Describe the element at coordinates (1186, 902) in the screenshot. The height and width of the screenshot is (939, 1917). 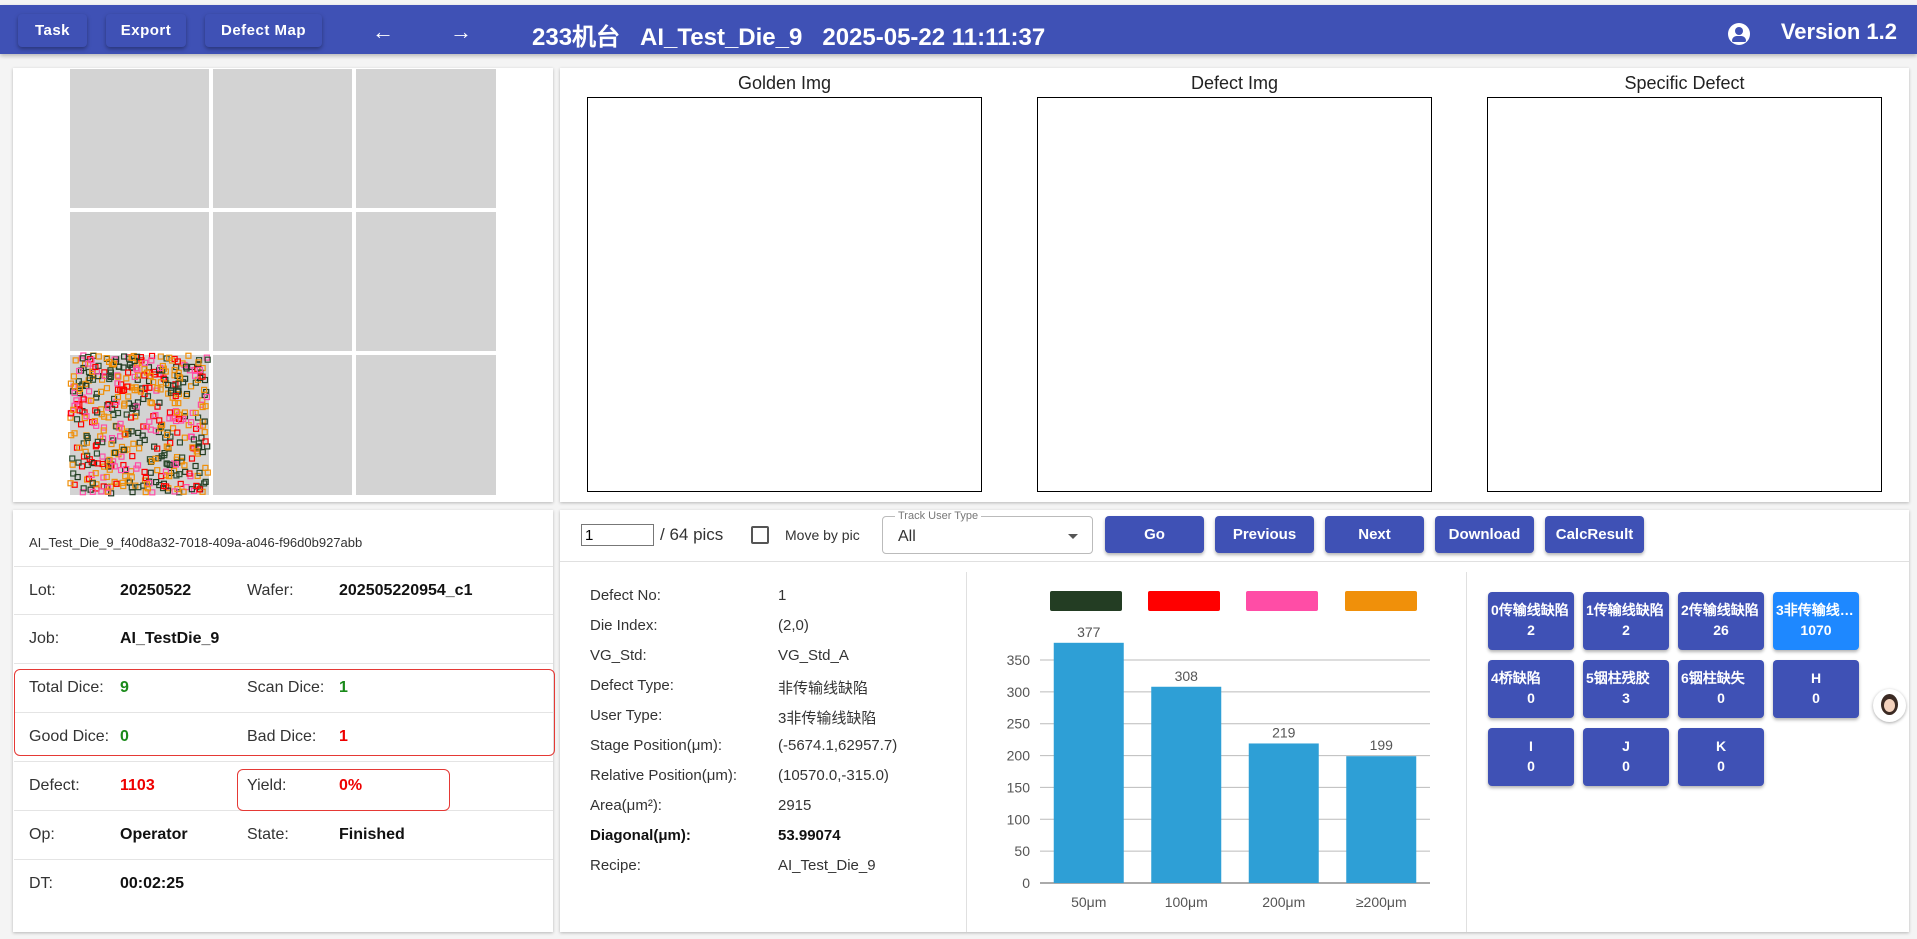
I see `x-tick-label: 100μm` at that location.